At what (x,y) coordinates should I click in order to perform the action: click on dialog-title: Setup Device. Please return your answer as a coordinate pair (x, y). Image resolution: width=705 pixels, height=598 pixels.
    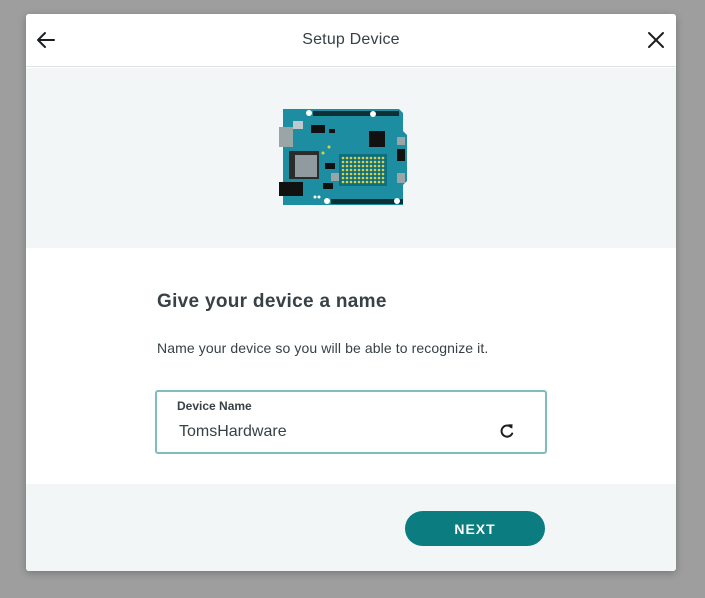
    Looking at the image, I should click on (351, 39).